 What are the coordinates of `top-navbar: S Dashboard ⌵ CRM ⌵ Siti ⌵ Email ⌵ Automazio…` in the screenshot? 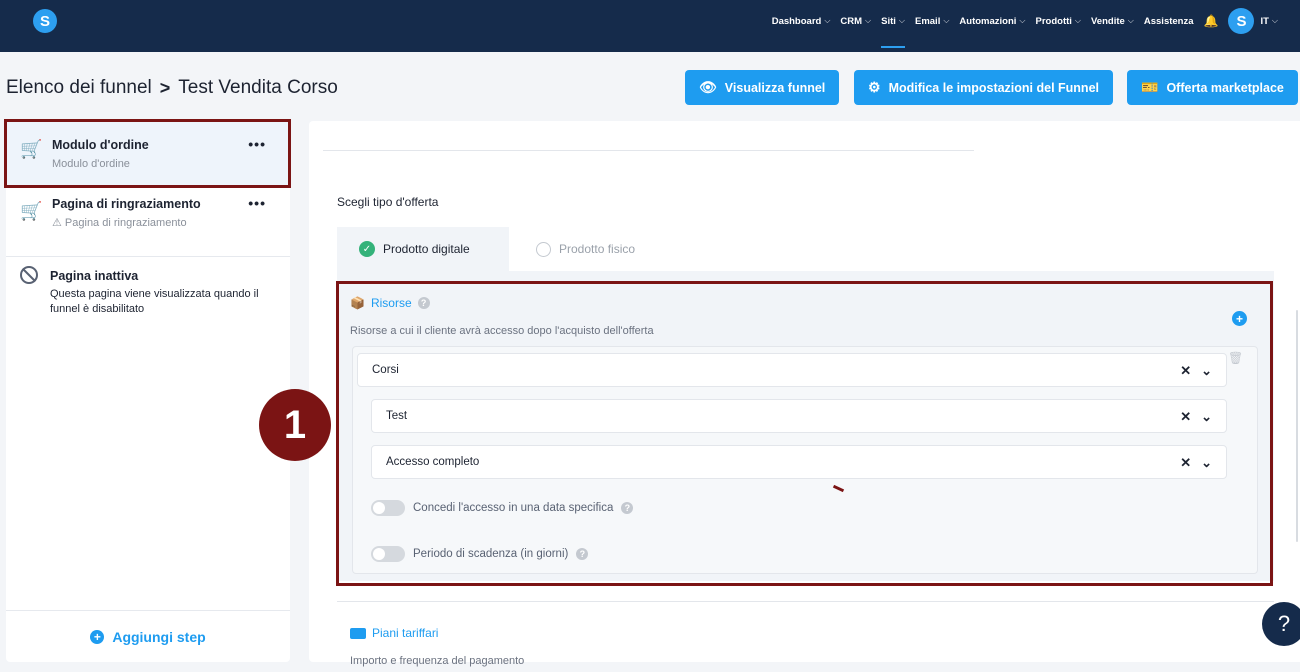 It's located at (650, 26).